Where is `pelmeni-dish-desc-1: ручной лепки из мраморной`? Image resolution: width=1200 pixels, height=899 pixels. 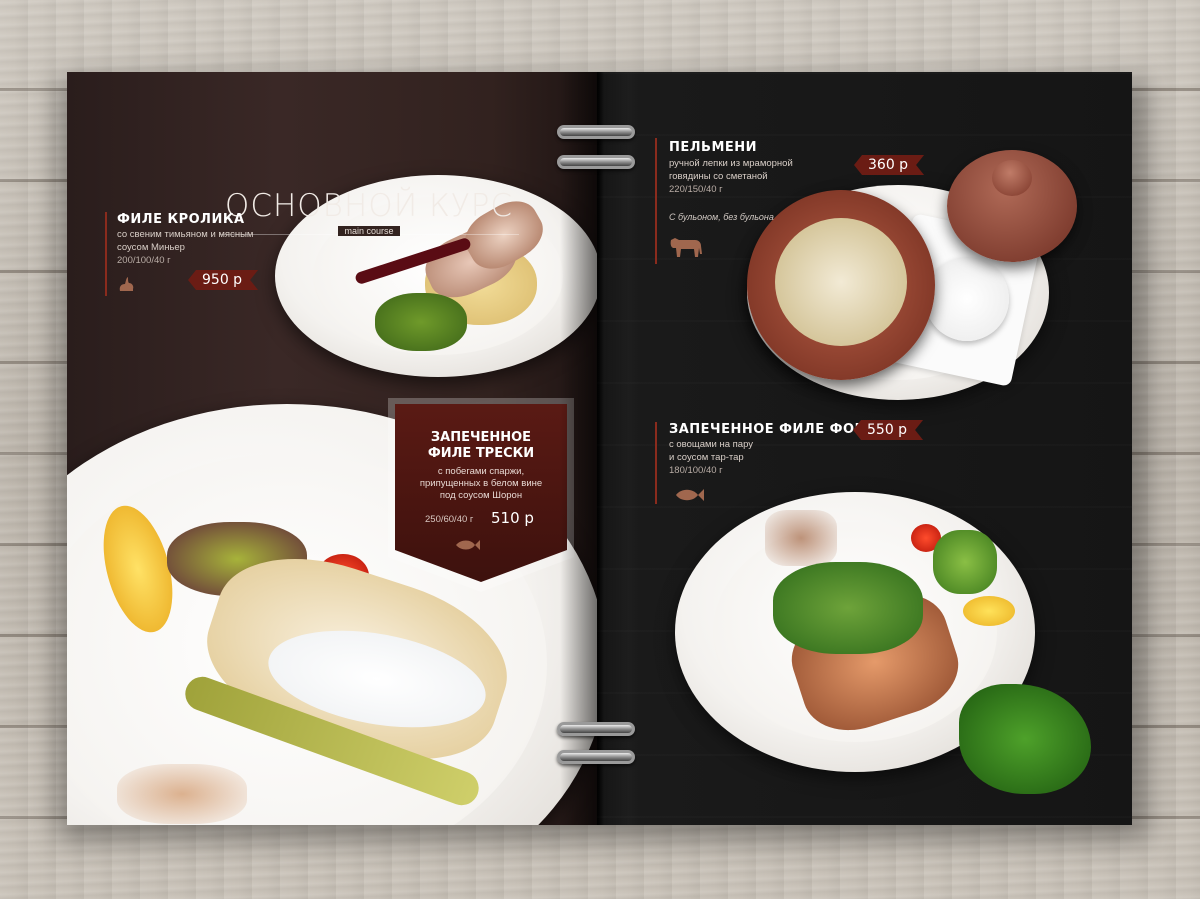
pelmeni-dish-desc-1: ручной лепки из мраморной is located at coordinates (731, 163).